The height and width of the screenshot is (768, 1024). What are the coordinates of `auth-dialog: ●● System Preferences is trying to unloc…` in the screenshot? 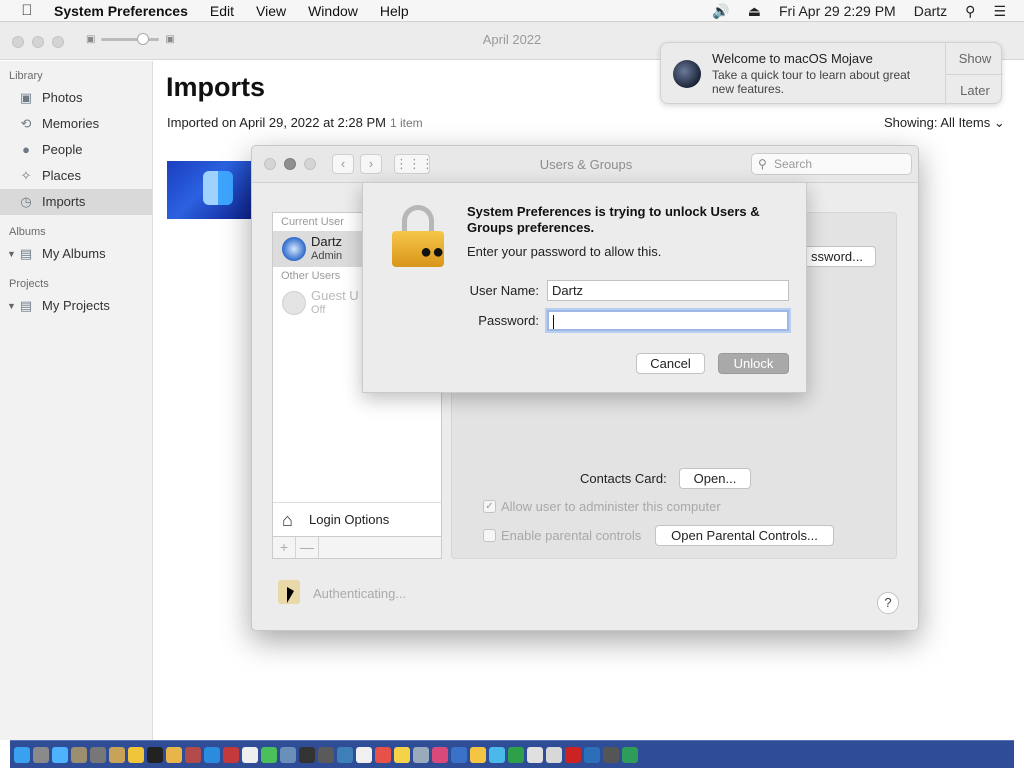 It's located at (584, 287).